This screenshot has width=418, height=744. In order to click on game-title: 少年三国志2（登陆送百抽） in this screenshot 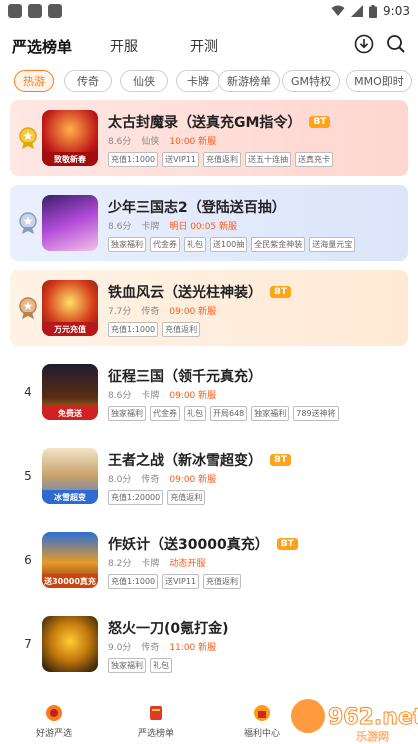, I will do `click(197, 208)`.